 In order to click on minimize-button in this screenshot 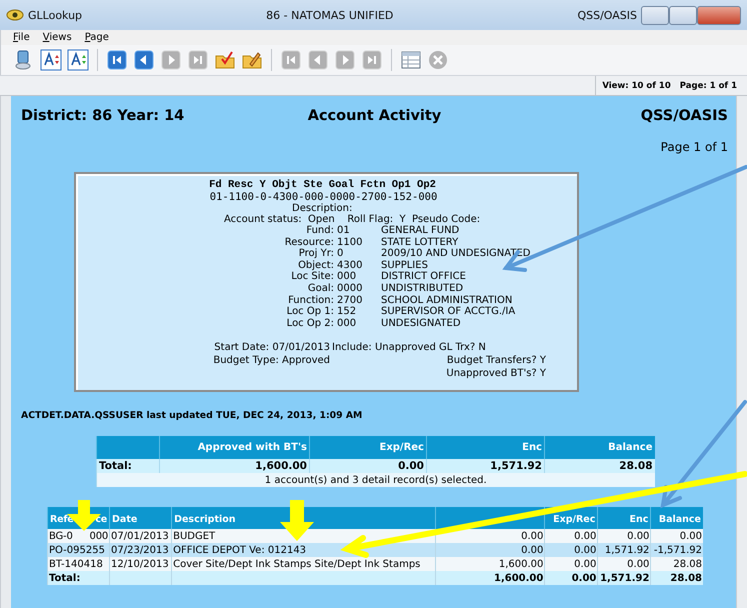, I will do `click(655, 15)`.